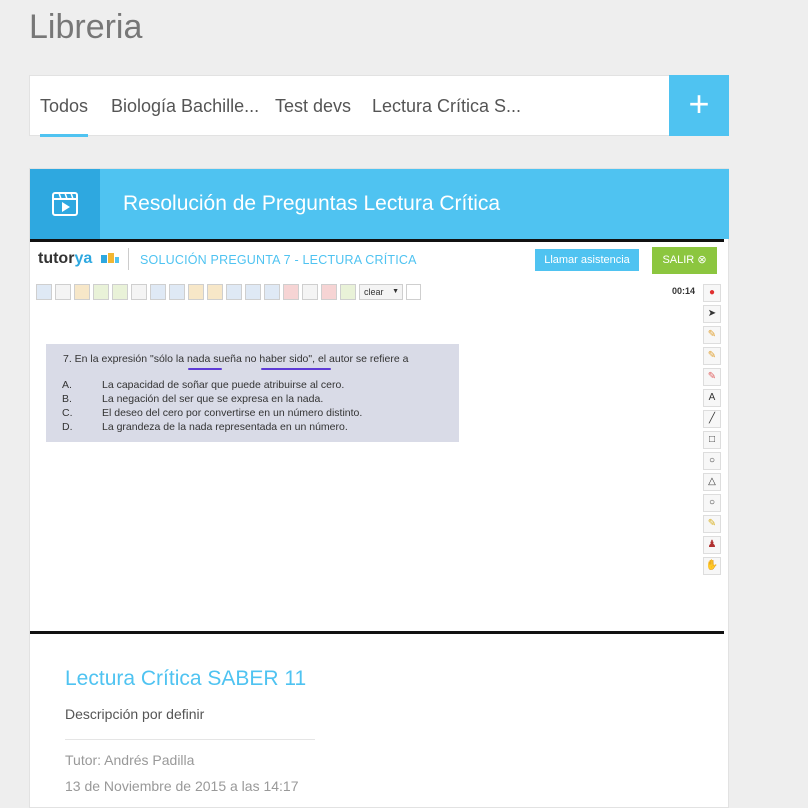 The height and width of the screenshot is (808, 808). What do you see at coordinates (712, 335) in the screenshot?
I see `pencil-icon: ✎` at bounding box center [712, 335].